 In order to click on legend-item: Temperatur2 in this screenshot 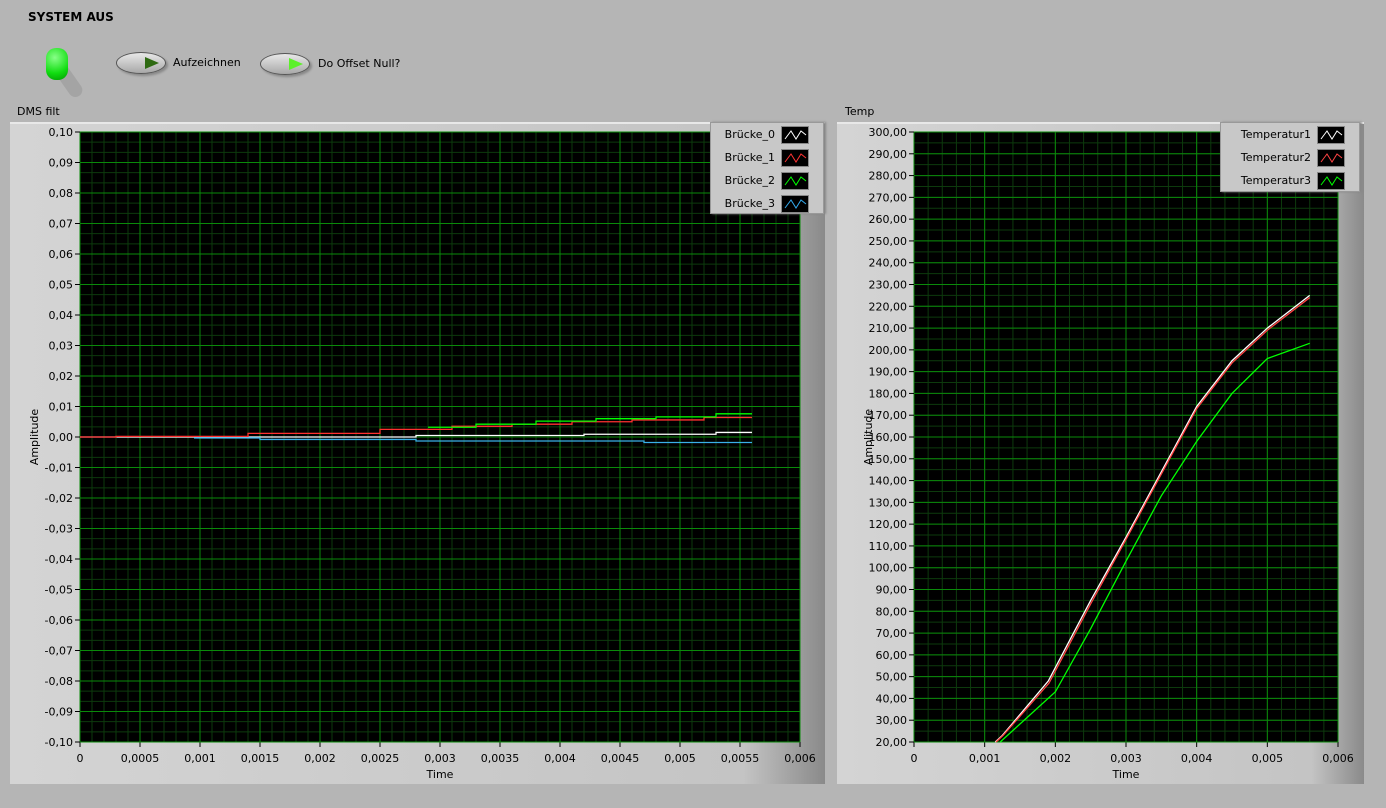, I will do `click(1290, 157)`.